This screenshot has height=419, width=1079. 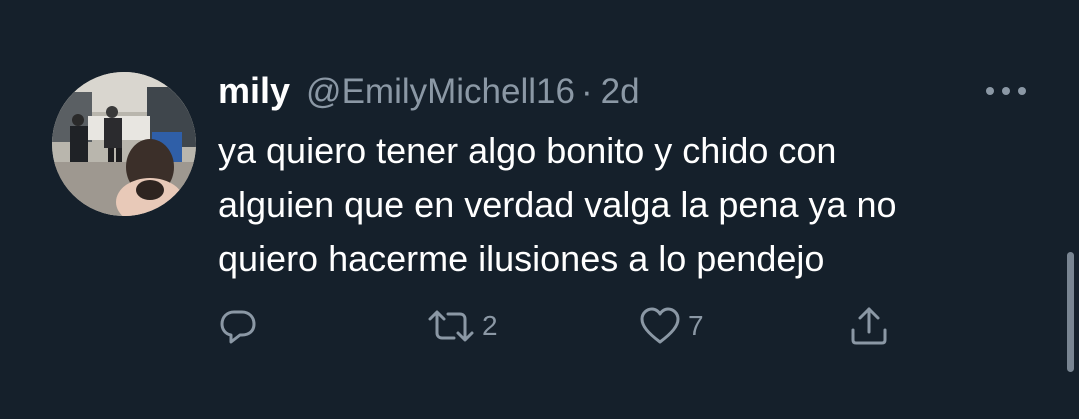 What do you see at coordinates (490, 325) in the screenshot?
I see `retweet-count: 2` at bounding box center [490, 325].